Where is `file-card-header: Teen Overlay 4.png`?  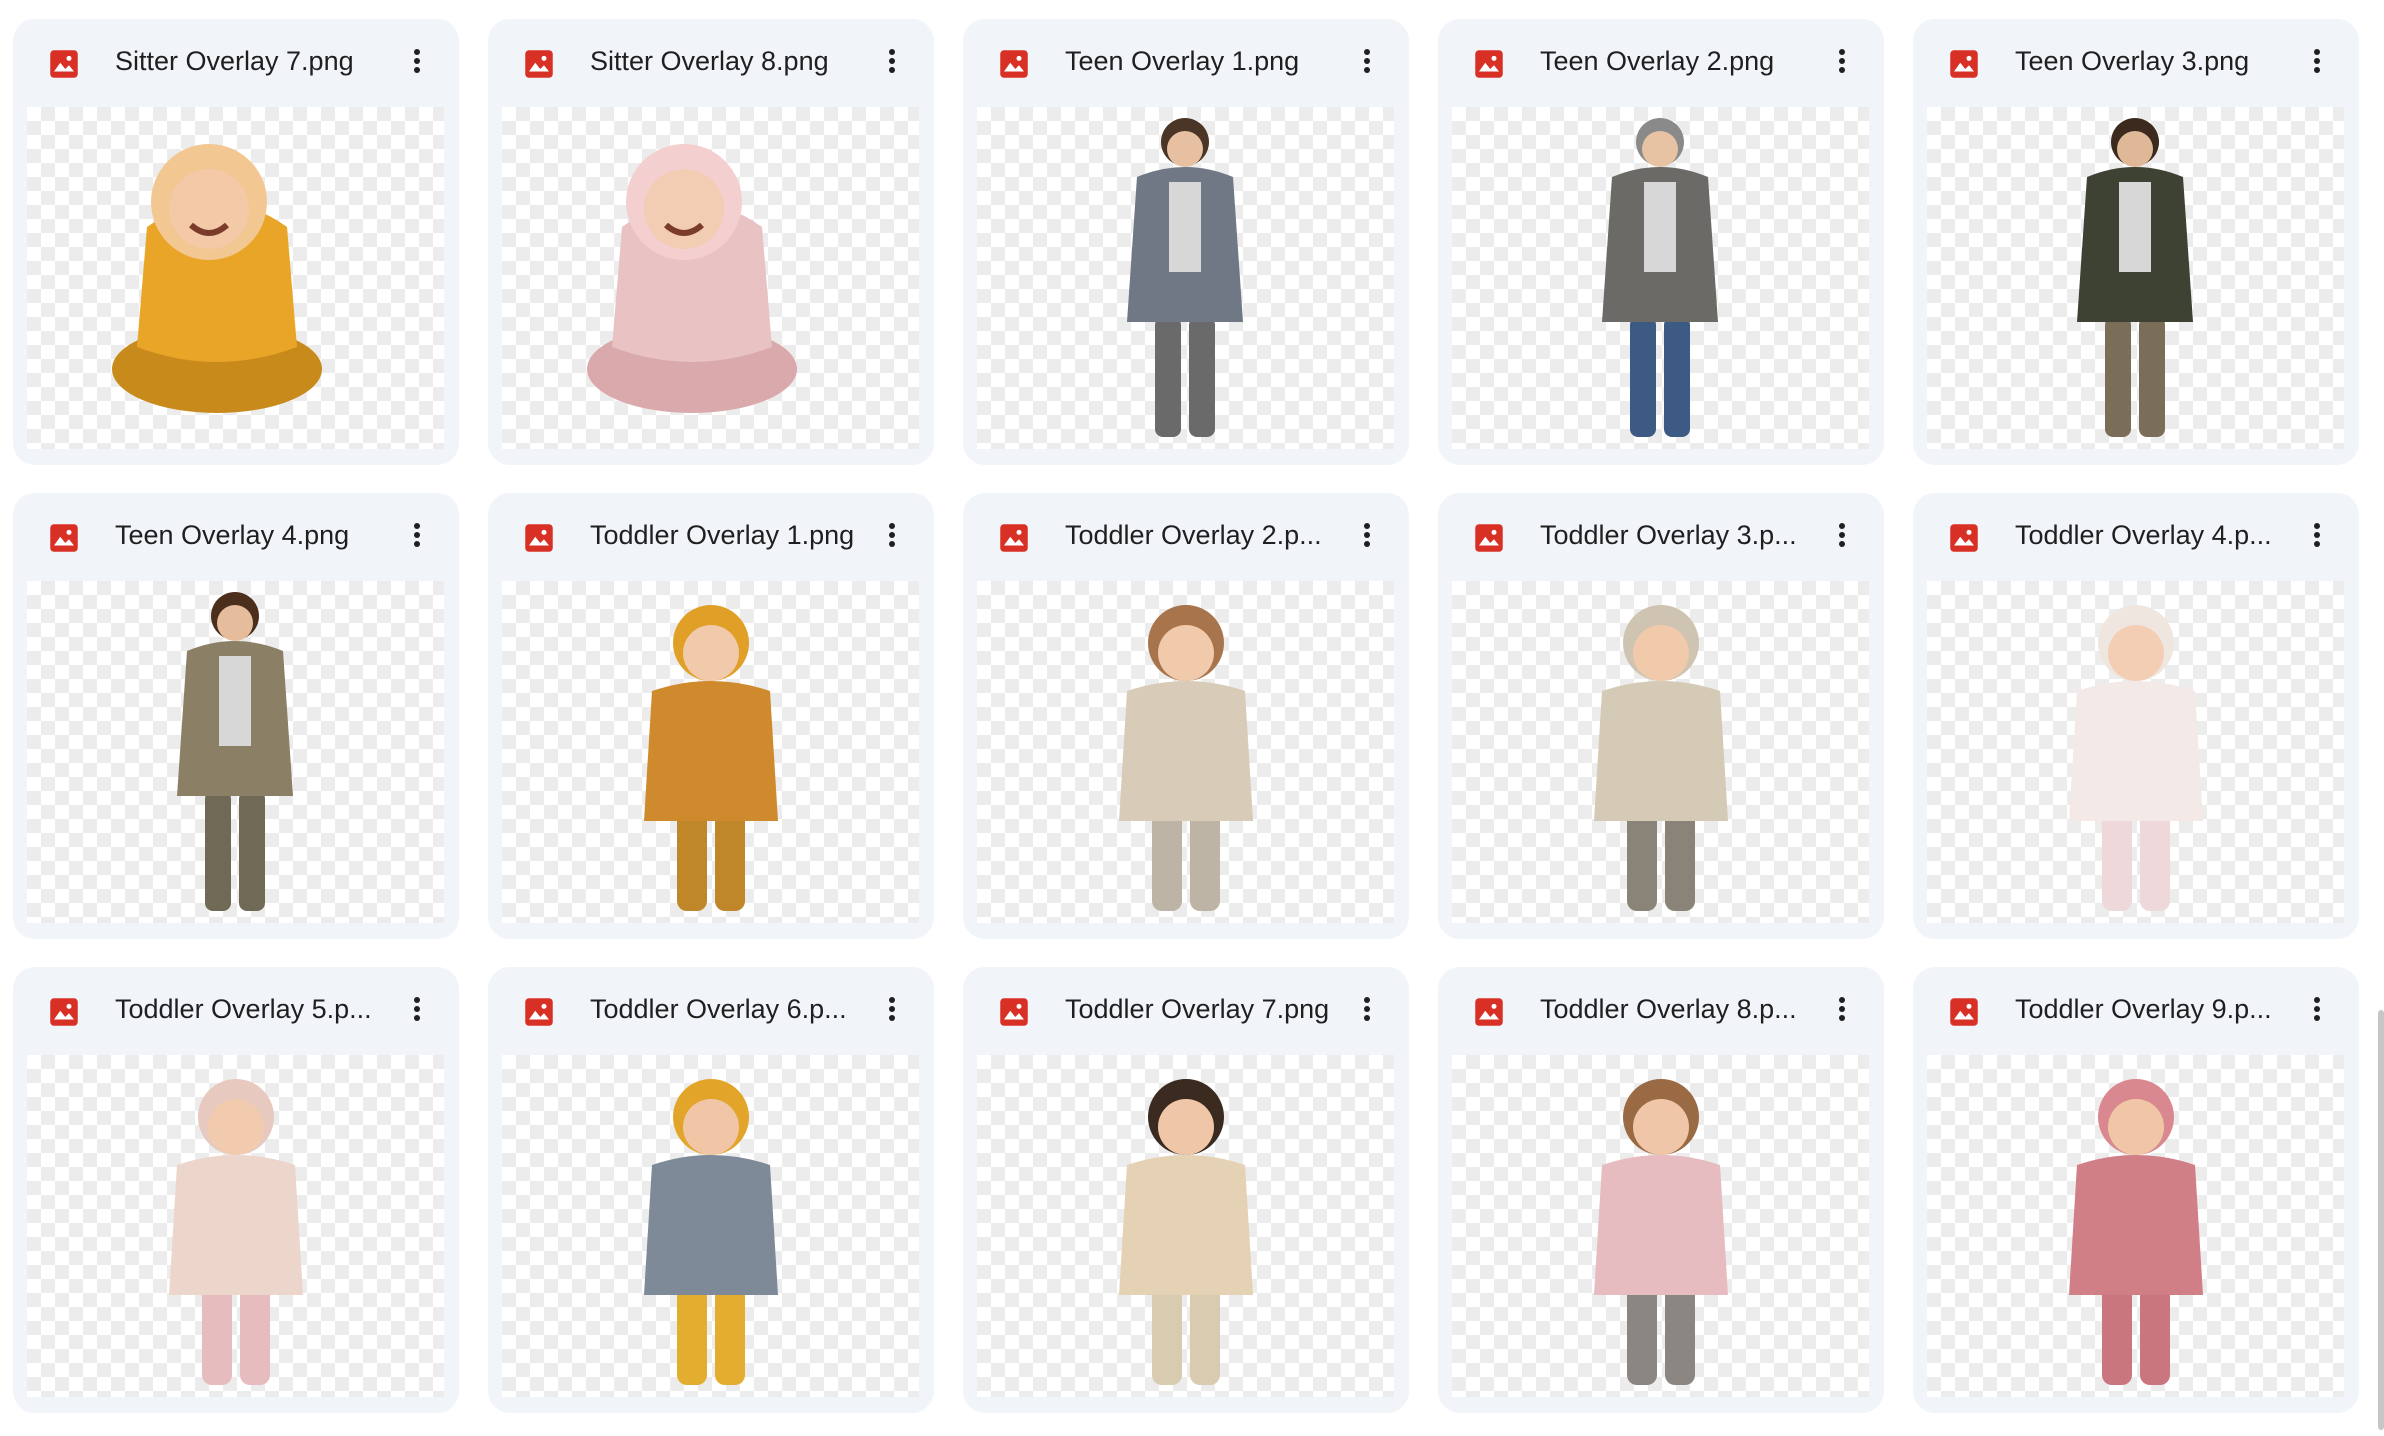 file-card-header: Teen Overlay 4.png is located at coordinates (236, 535).